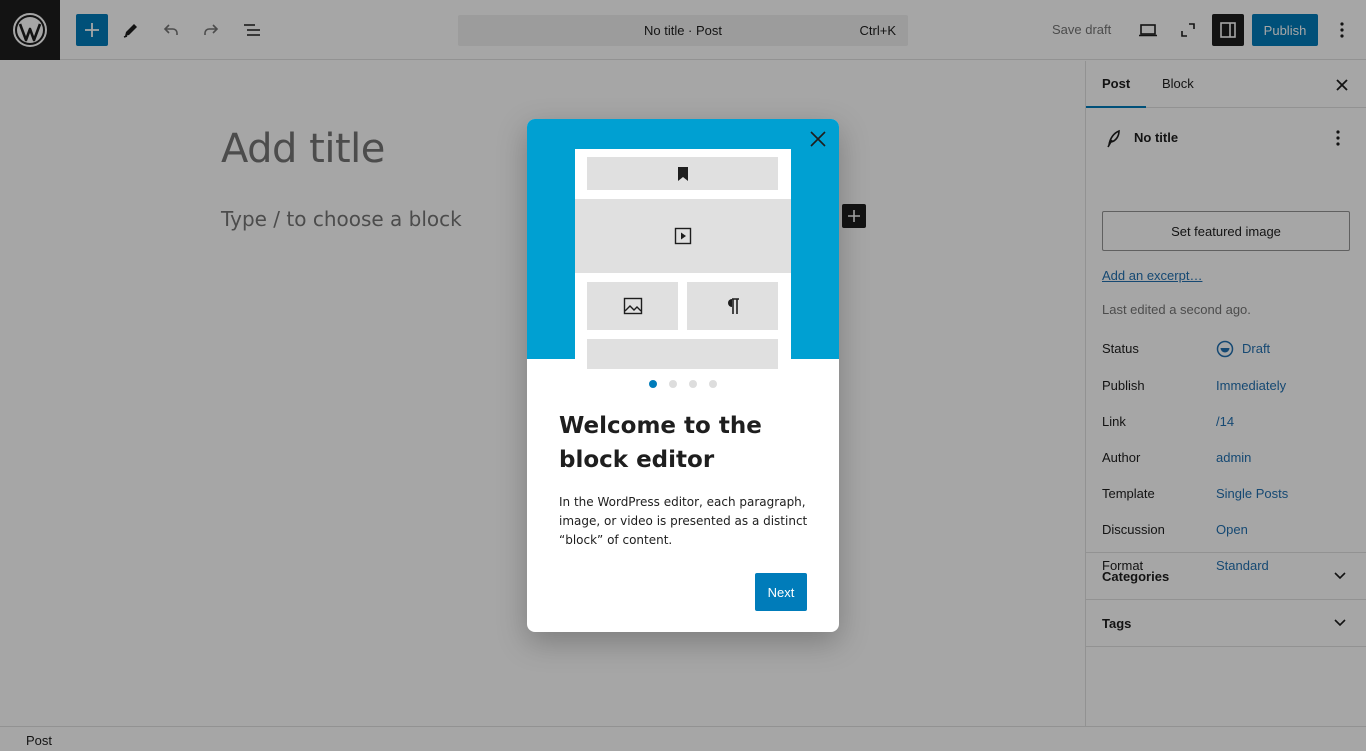  I want to click on paragraph-icon, so click(733, 306).